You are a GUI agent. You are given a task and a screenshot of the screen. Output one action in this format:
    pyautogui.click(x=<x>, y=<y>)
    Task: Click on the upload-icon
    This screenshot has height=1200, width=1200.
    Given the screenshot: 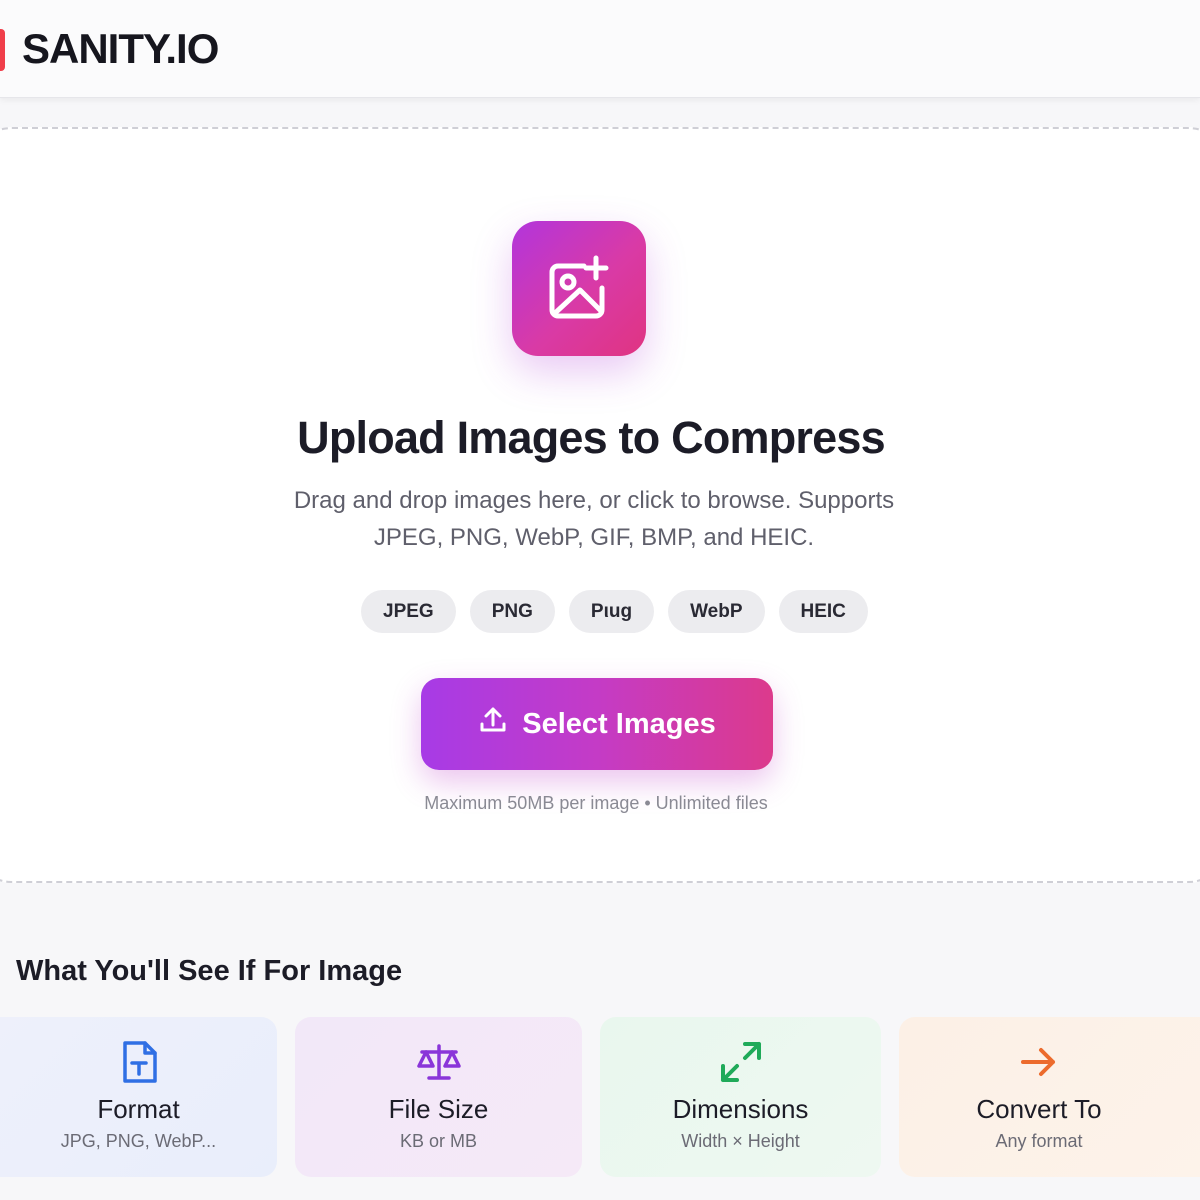 What is the action you would take?
    pyautogui.click(x=493, y=724)
    